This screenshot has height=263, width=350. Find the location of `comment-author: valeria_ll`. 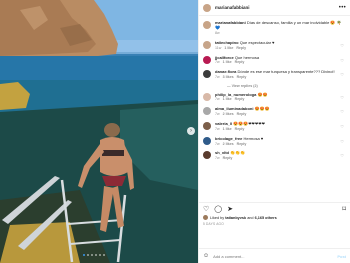

comment-author: valeria_ll is located at coordinates (223, 123).